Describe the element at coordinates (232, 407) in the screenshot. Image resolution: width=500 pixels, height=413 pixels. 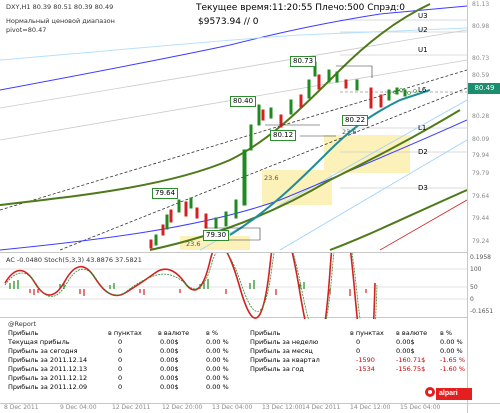
I see `time-axis-label: 13 Dec 04:00` at that location.